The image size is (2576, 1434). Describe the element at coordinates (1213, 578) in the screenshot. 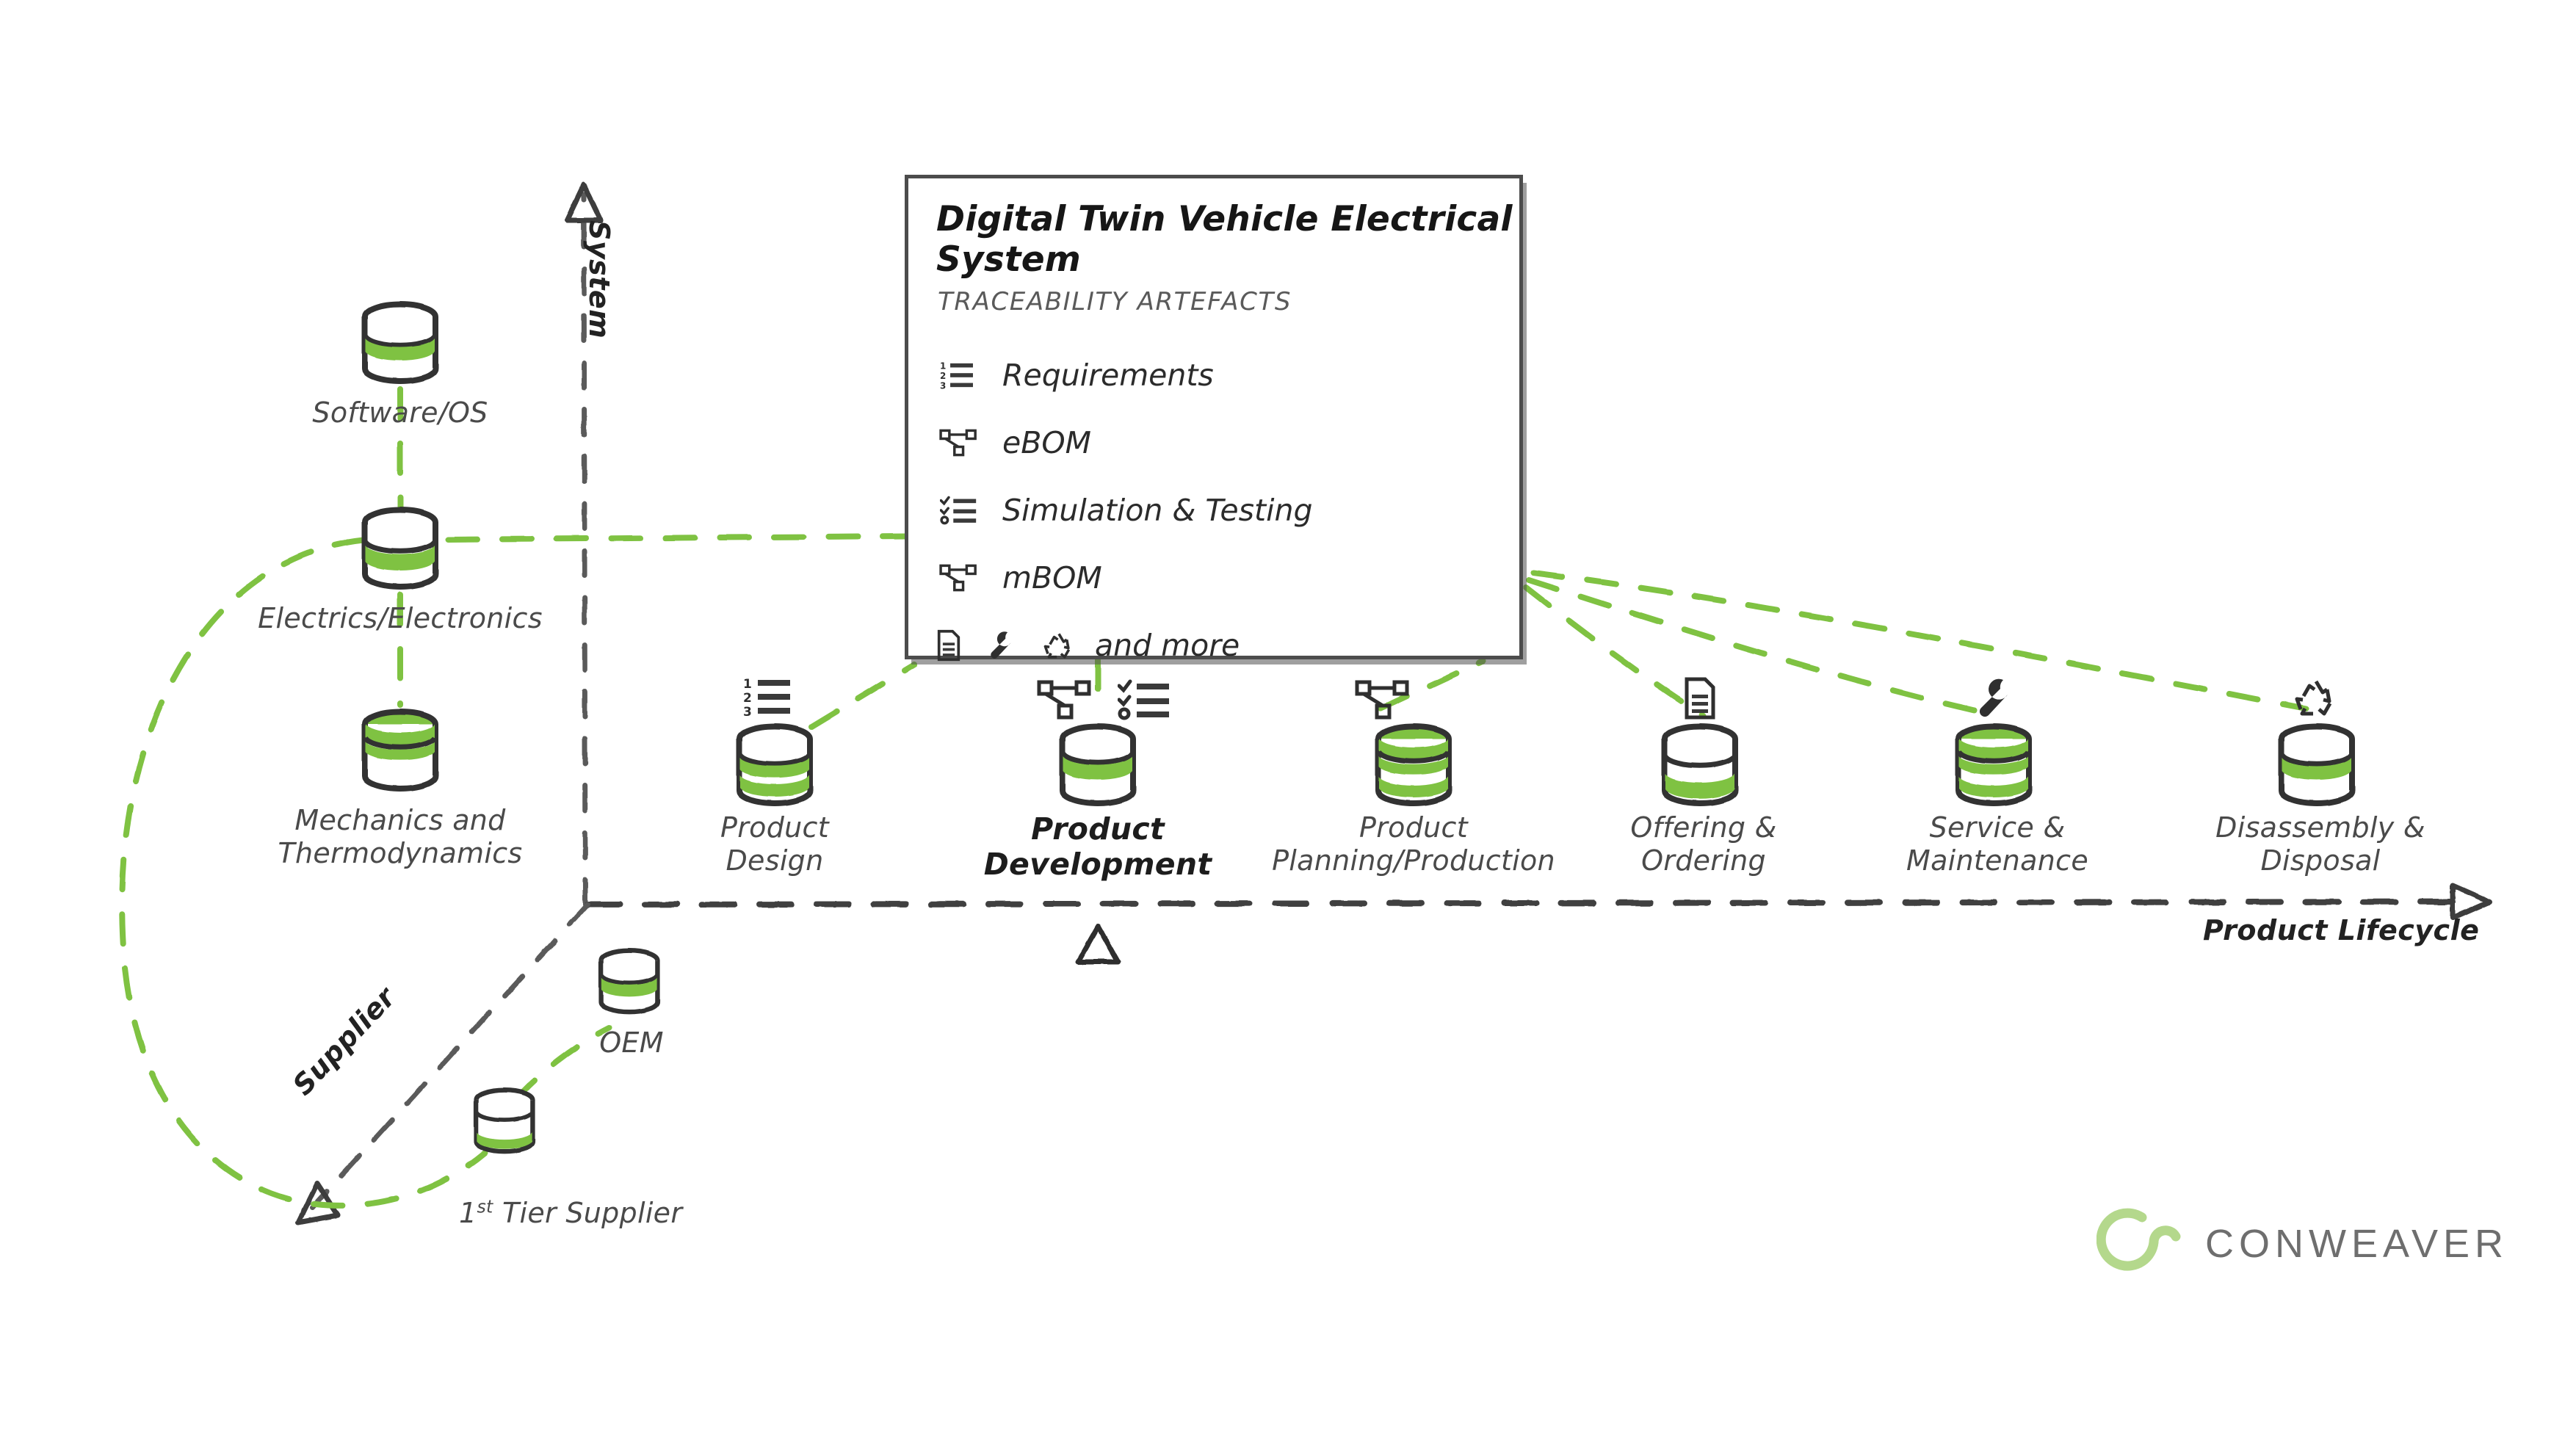

I see `card-item-mbom: mBOM` at that location.